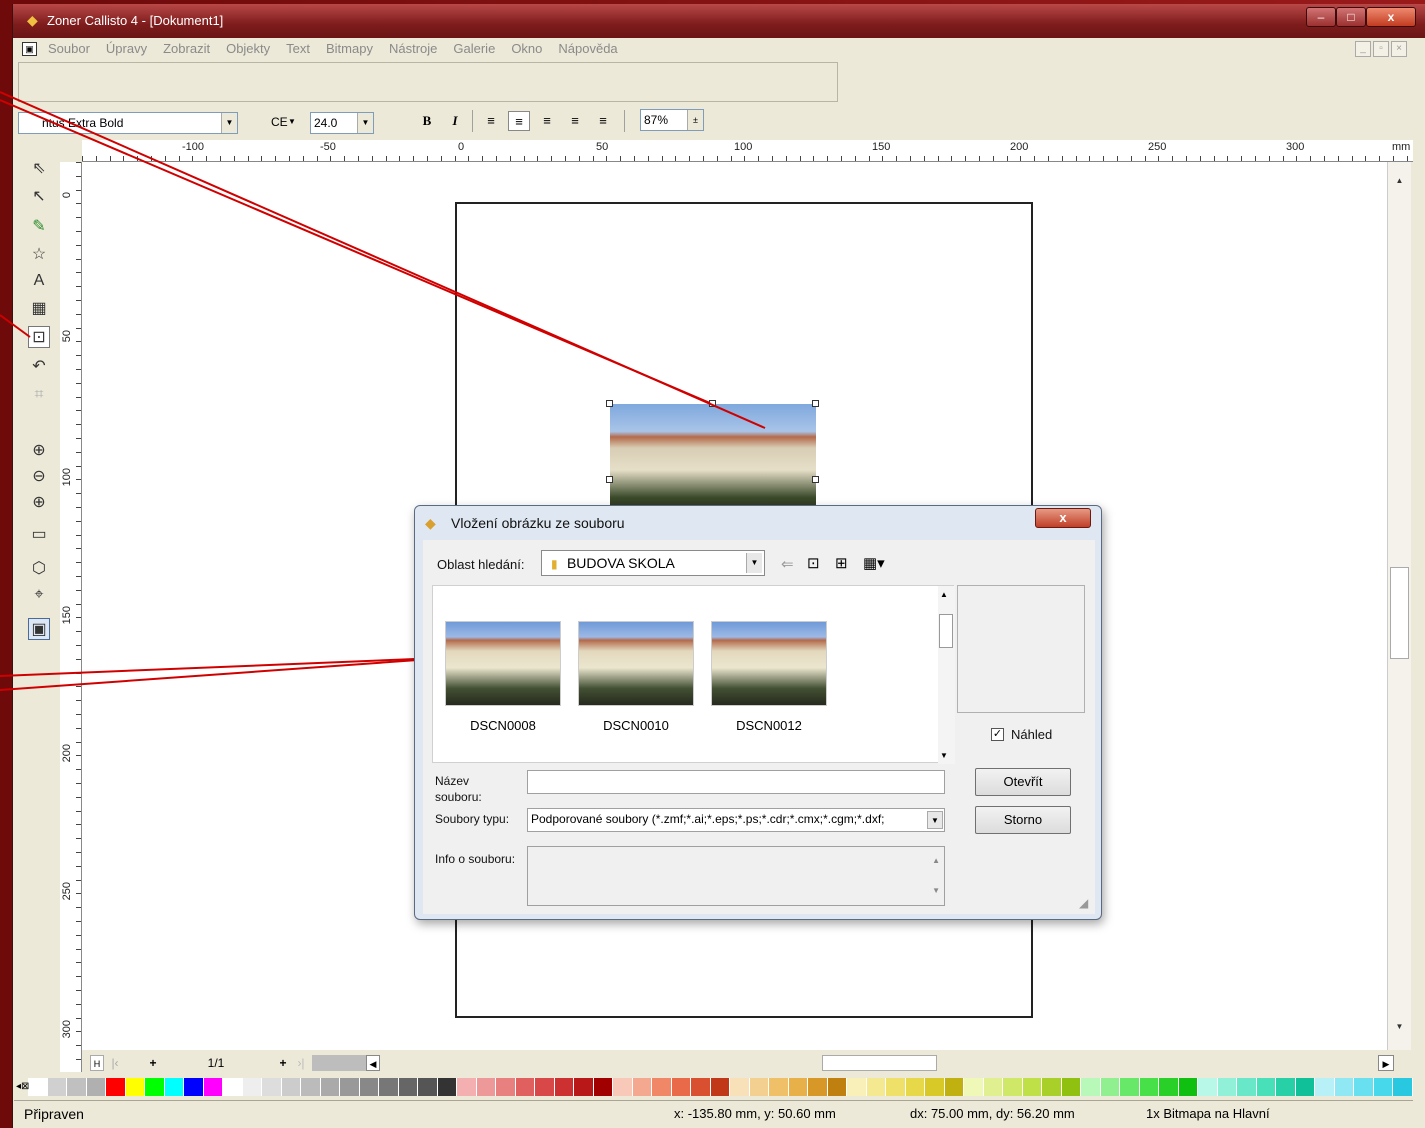 Image resolution: width=1425 pixels, height=1128 pixels. What do you see at coordinates (879, 1063) in the screenshot?
I see `horizontal-scroll-thumb` at bounding box center [879, 1063].